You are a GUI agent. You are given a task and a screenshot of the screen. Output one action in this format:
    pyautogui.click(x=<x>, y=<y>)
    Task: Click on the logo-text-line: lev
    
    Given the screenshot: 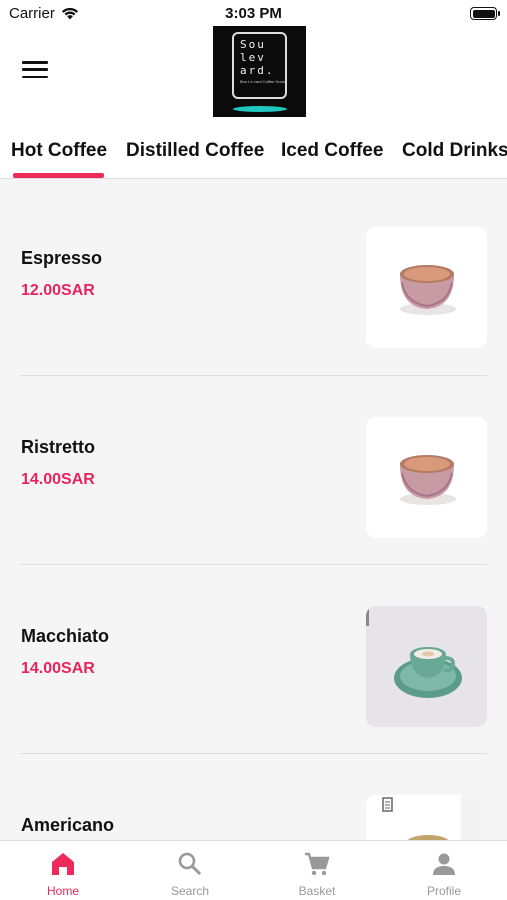 What is the action you would take?
    pyautogui.click(x=253, y=57)
    